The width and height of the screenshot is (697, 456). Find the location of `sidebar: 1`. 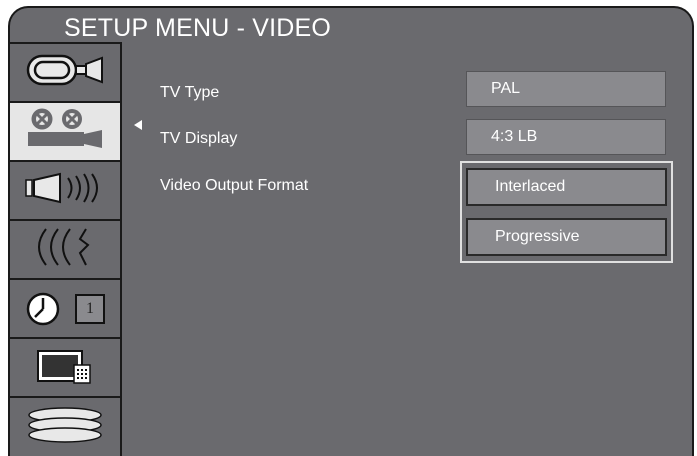

sidebar: 1 is located at coordinates (66, 249).